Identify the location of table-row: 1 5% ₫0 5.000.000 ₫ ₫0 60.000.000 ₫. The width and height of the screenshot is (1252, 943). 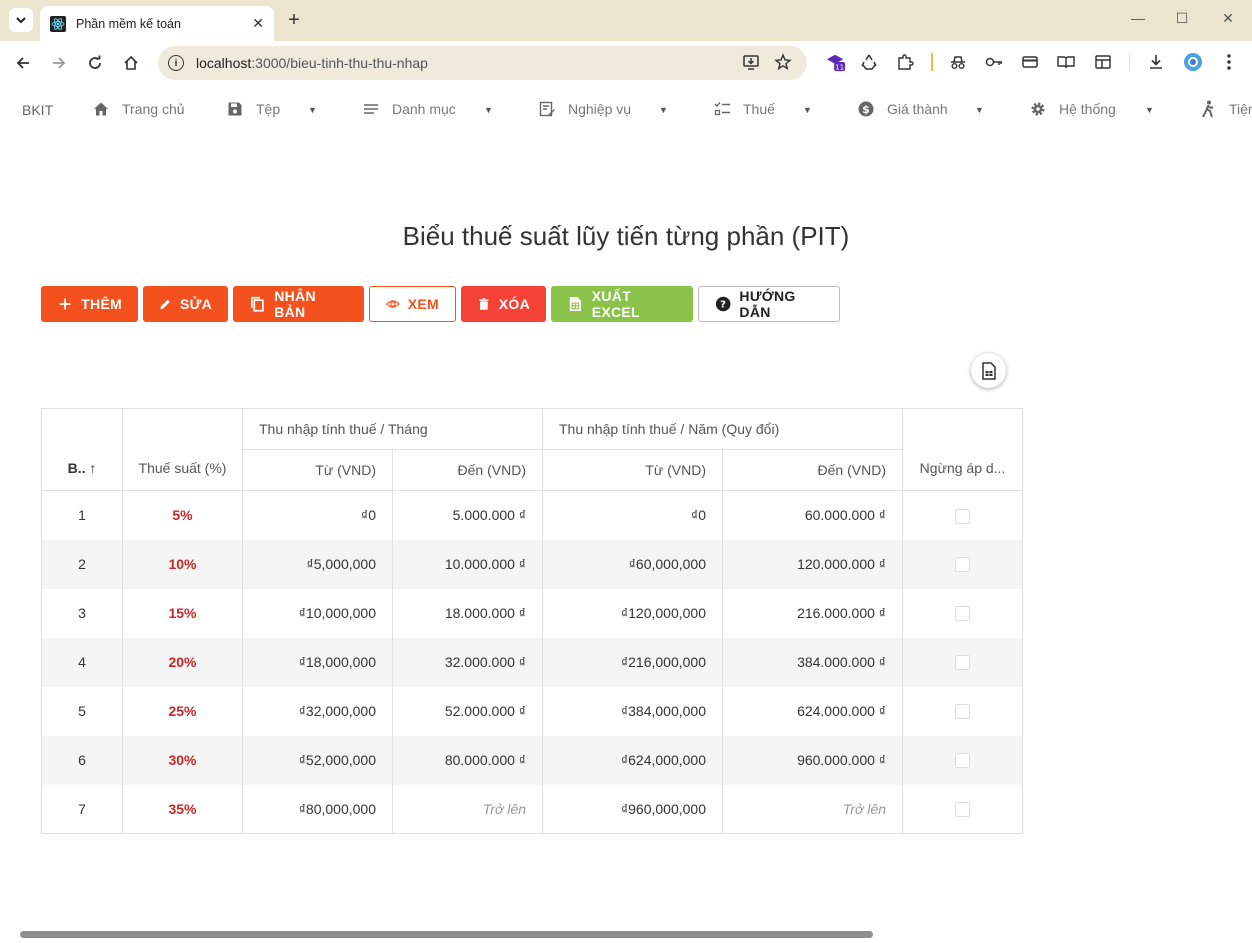
(532, 515).